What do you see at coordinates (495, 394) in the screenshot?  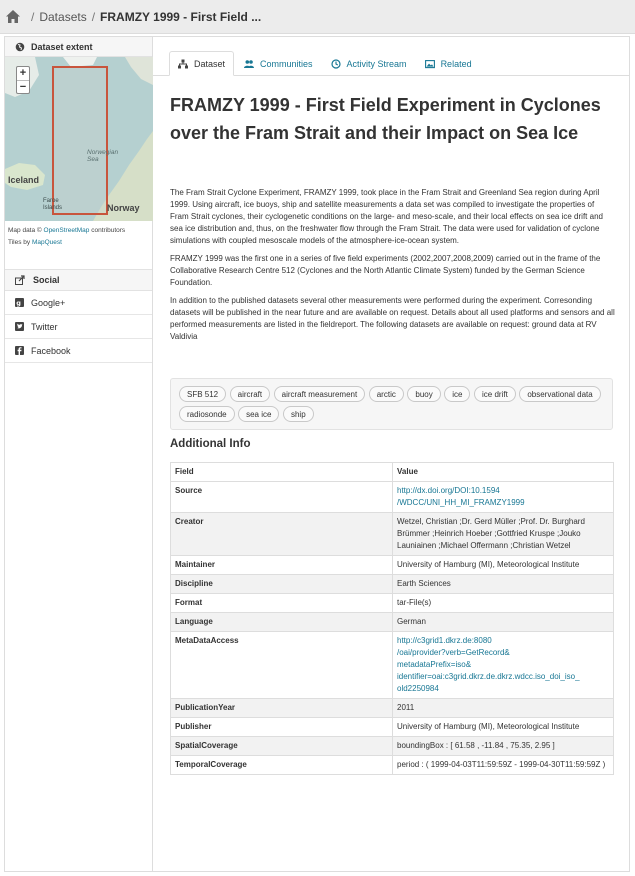 I see `tag: ice drift` at bounding box center [495, 394].